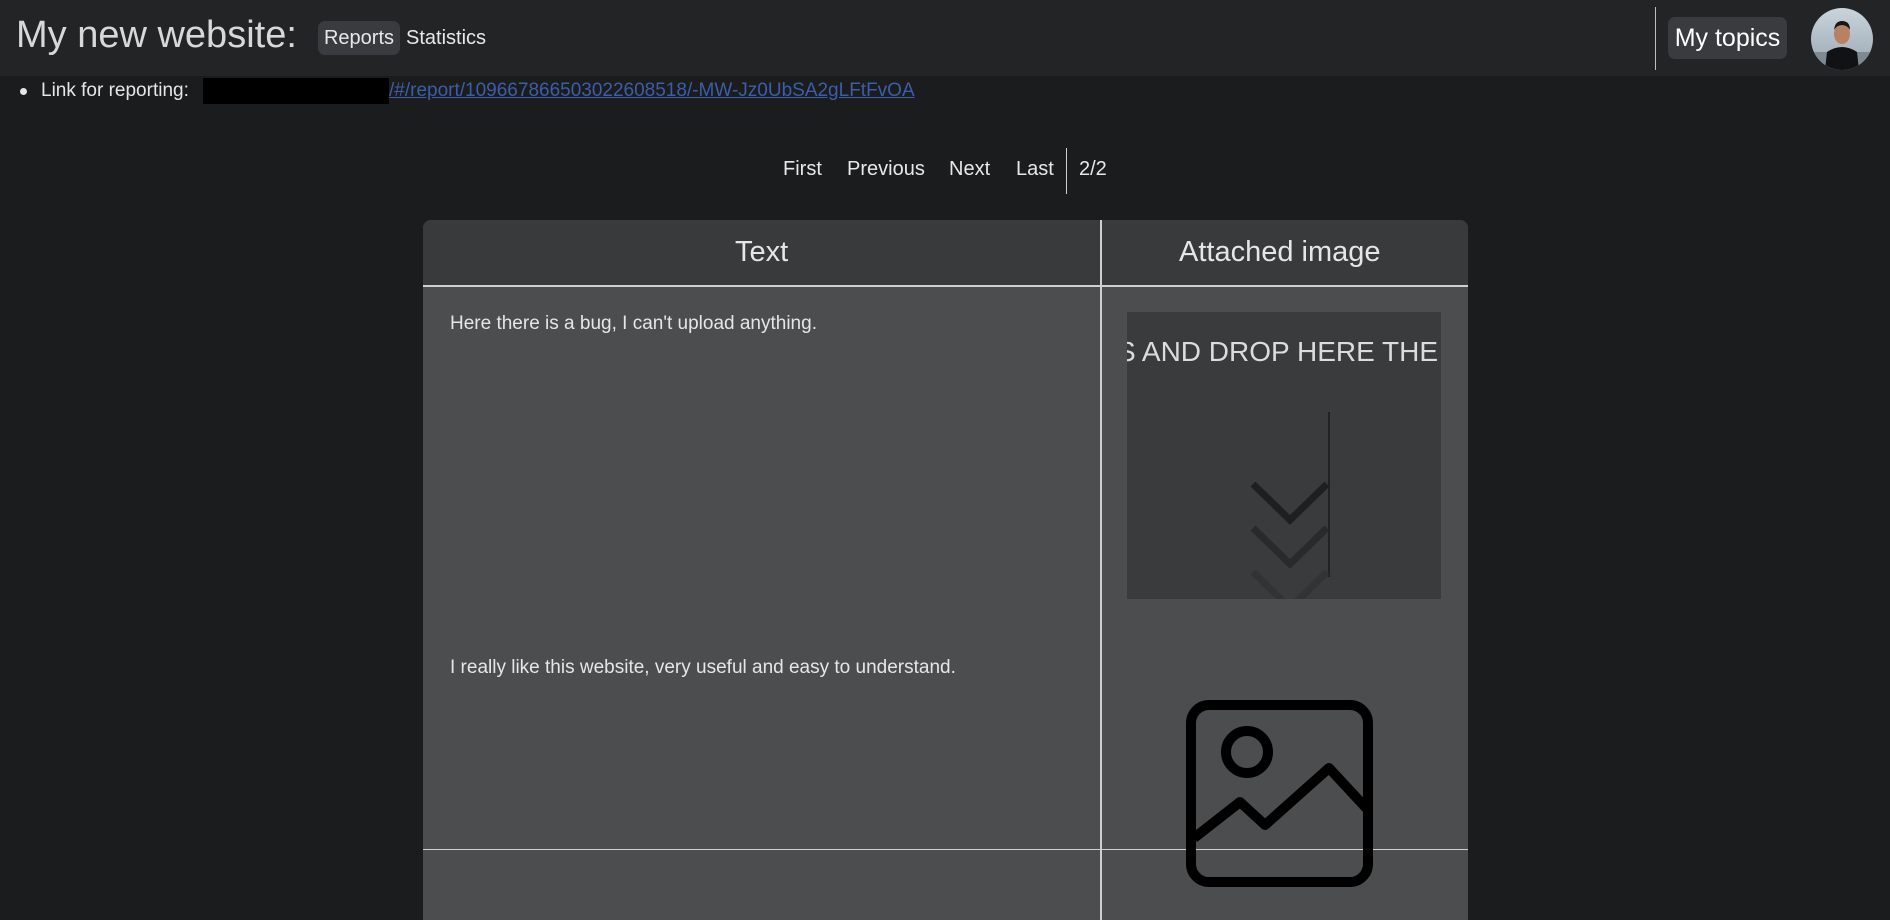 This screenshot has width=1890, height=920. What do you see at coordinates (1290, 505) in the screenshot?
I see `drop-arrows-icon` at bounding box center [1290, 505].